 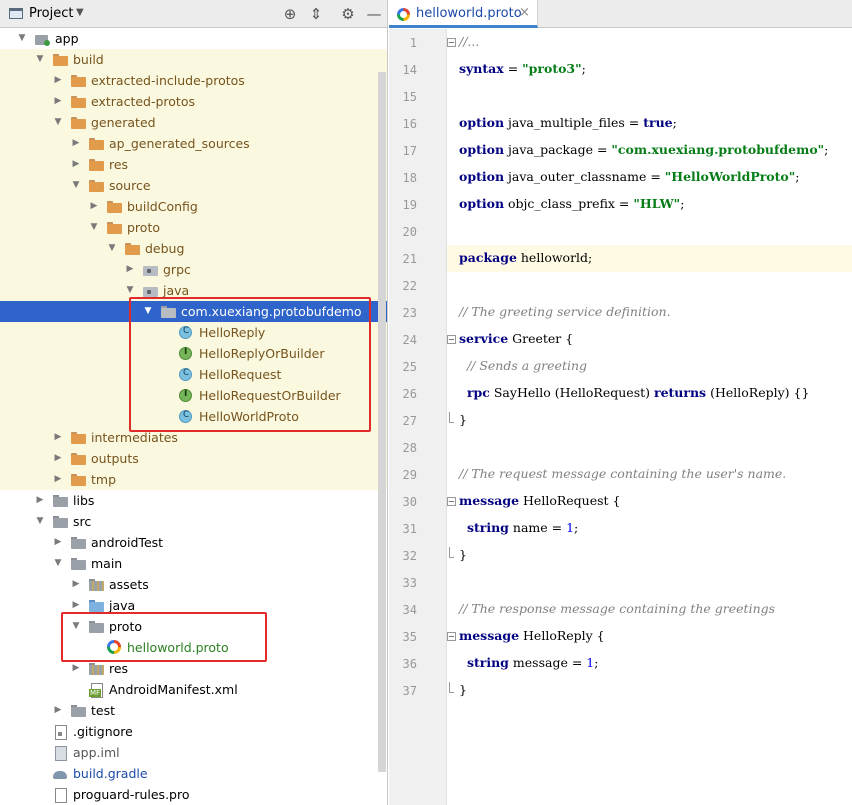 I want to click on tree-item-hellorequestorbuilder: HelloRequestOrBuilder, so click(x=193, y=395).